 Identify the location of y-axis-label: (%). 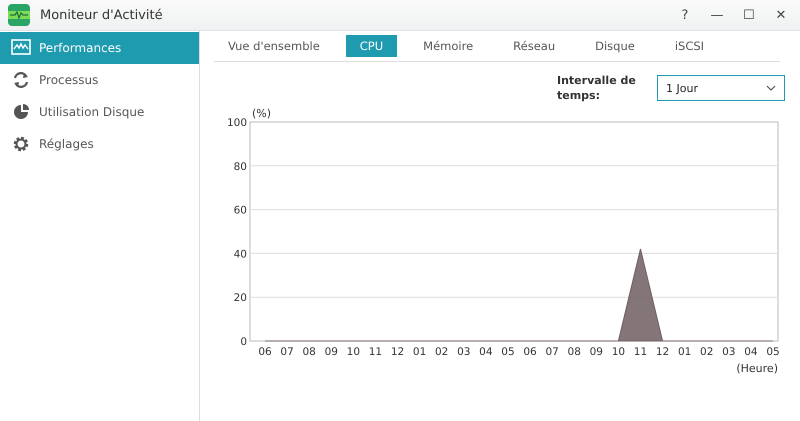
(262, 113).